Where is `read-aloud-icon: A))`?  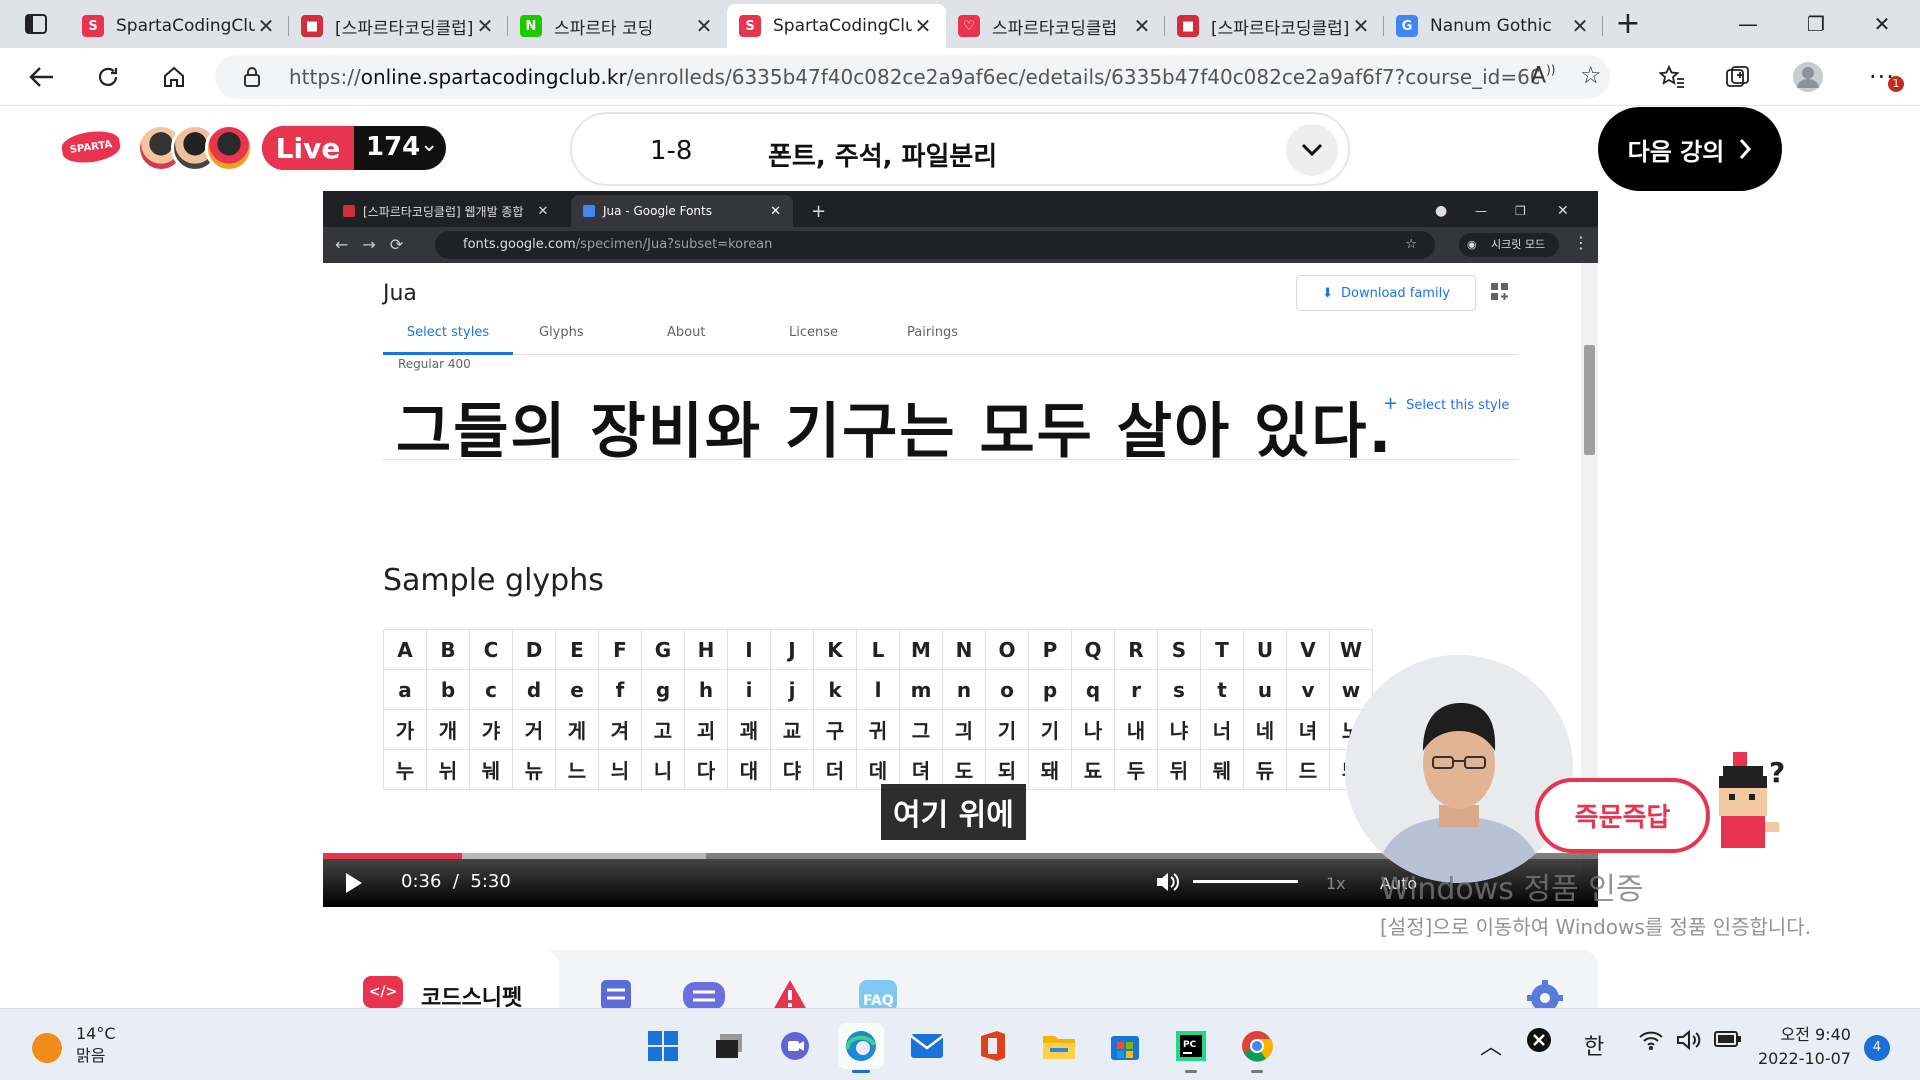 read-aloud-icon: A)) is located at coordinates (1543, 75).